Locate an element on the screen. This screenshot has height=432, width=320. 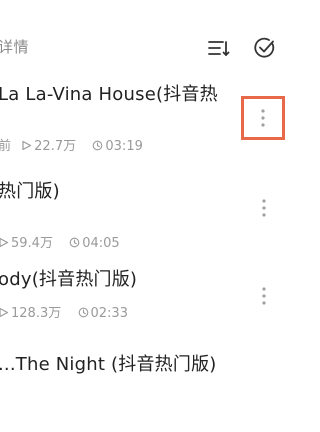
check-circle-icon is located at coordinates (264, 47).